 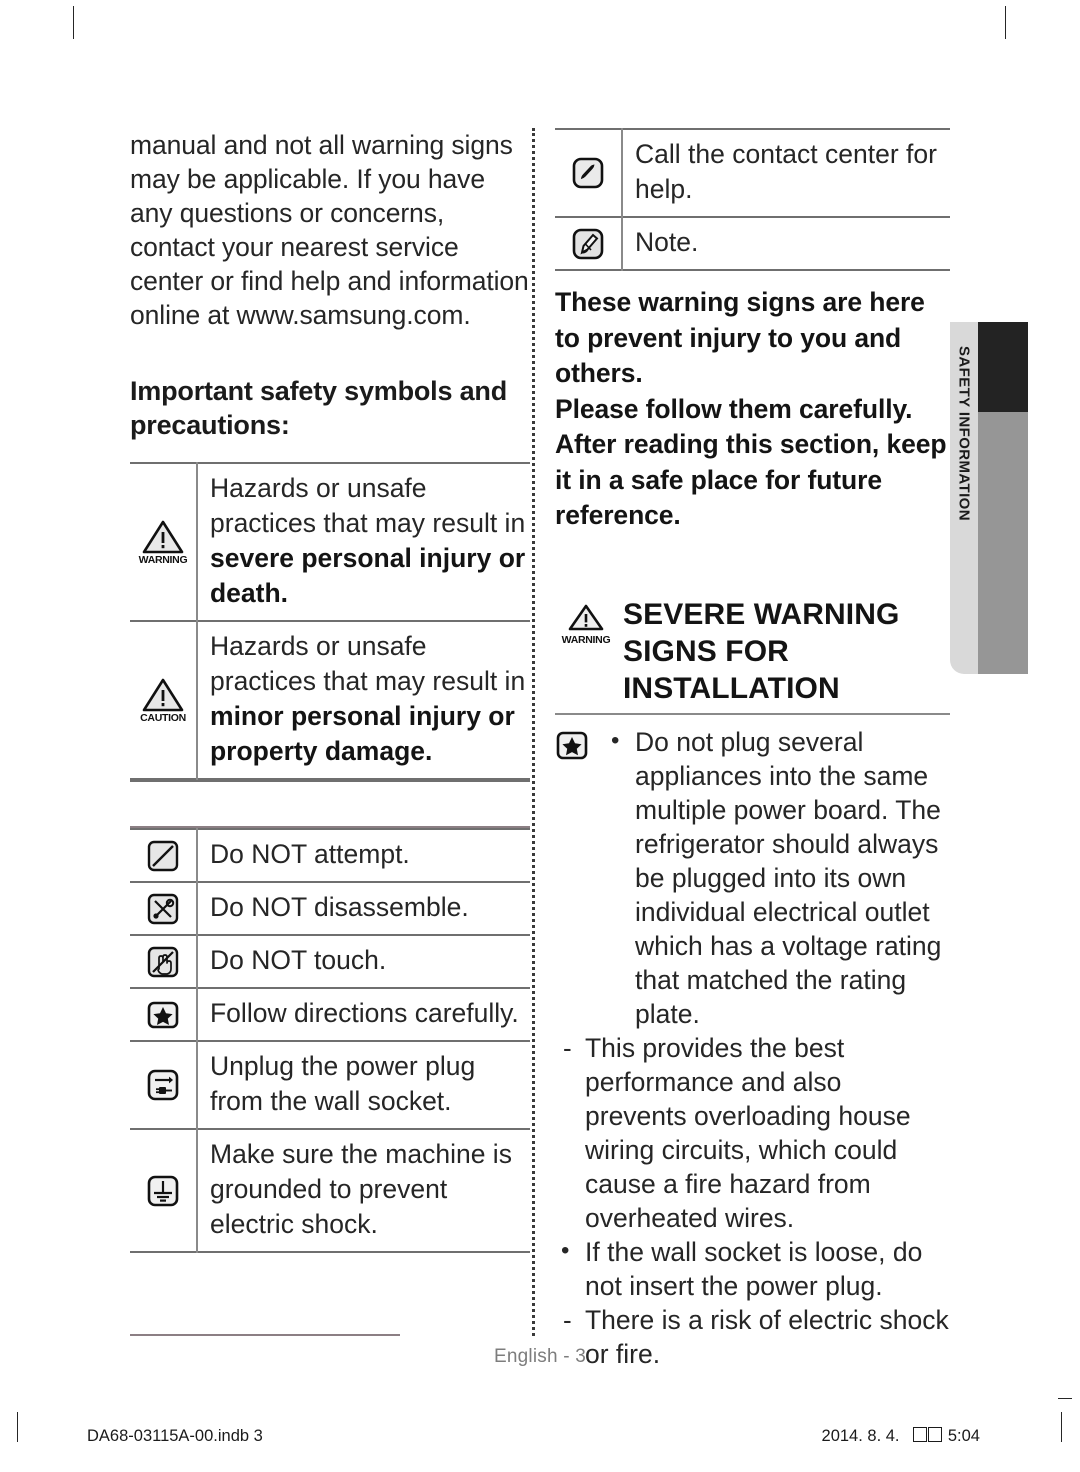 I want to click on table-row: Do NOT attempt., so click(x=330, y=855).